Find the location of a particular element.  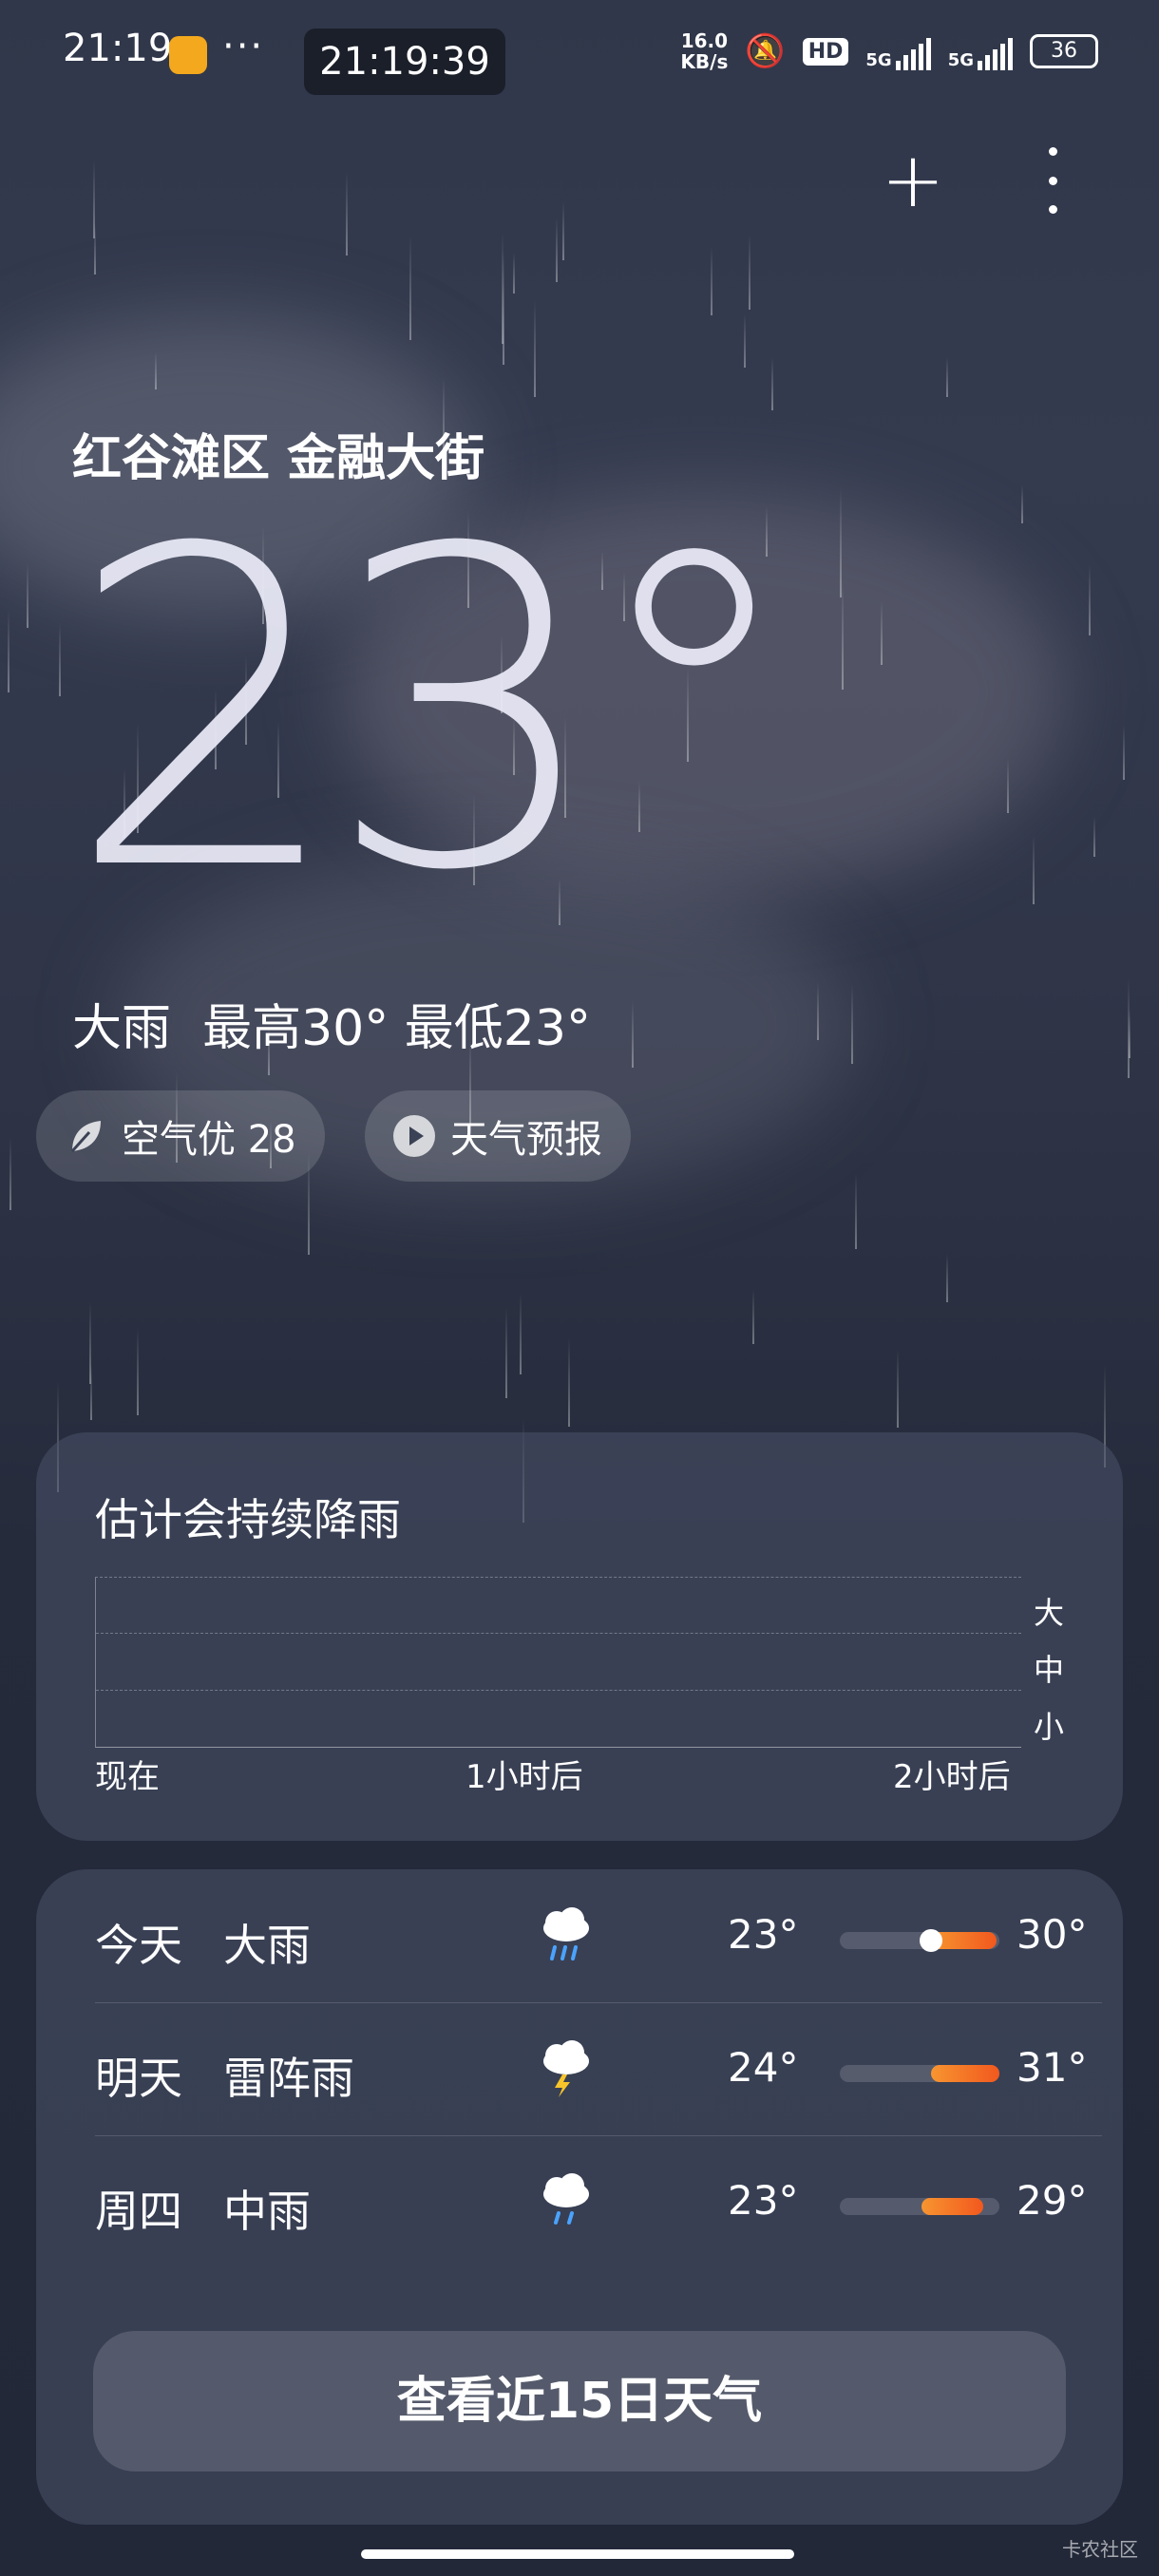

precipitation-chart is located at coordinates (558, 1662).